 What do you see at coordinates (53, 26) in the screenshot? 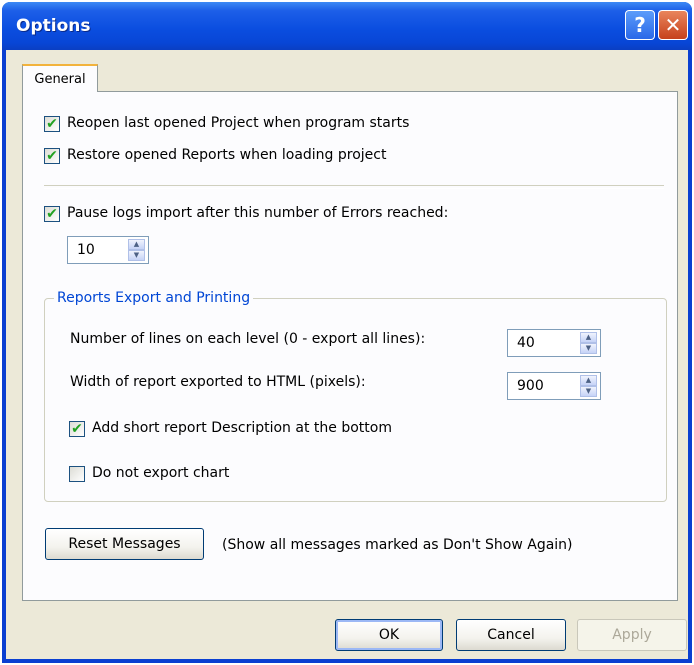
I see `window-title: Options` at bounding box center [53, 26].